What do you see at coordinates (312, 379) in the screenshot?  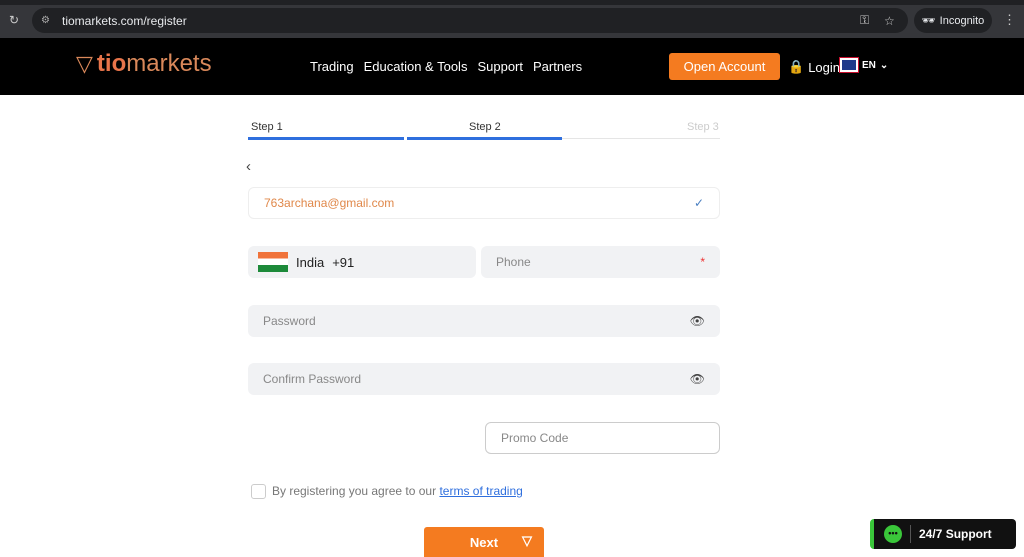 I see `confirm-placeholder: Confirm Password` at bounding box center [312, 379].